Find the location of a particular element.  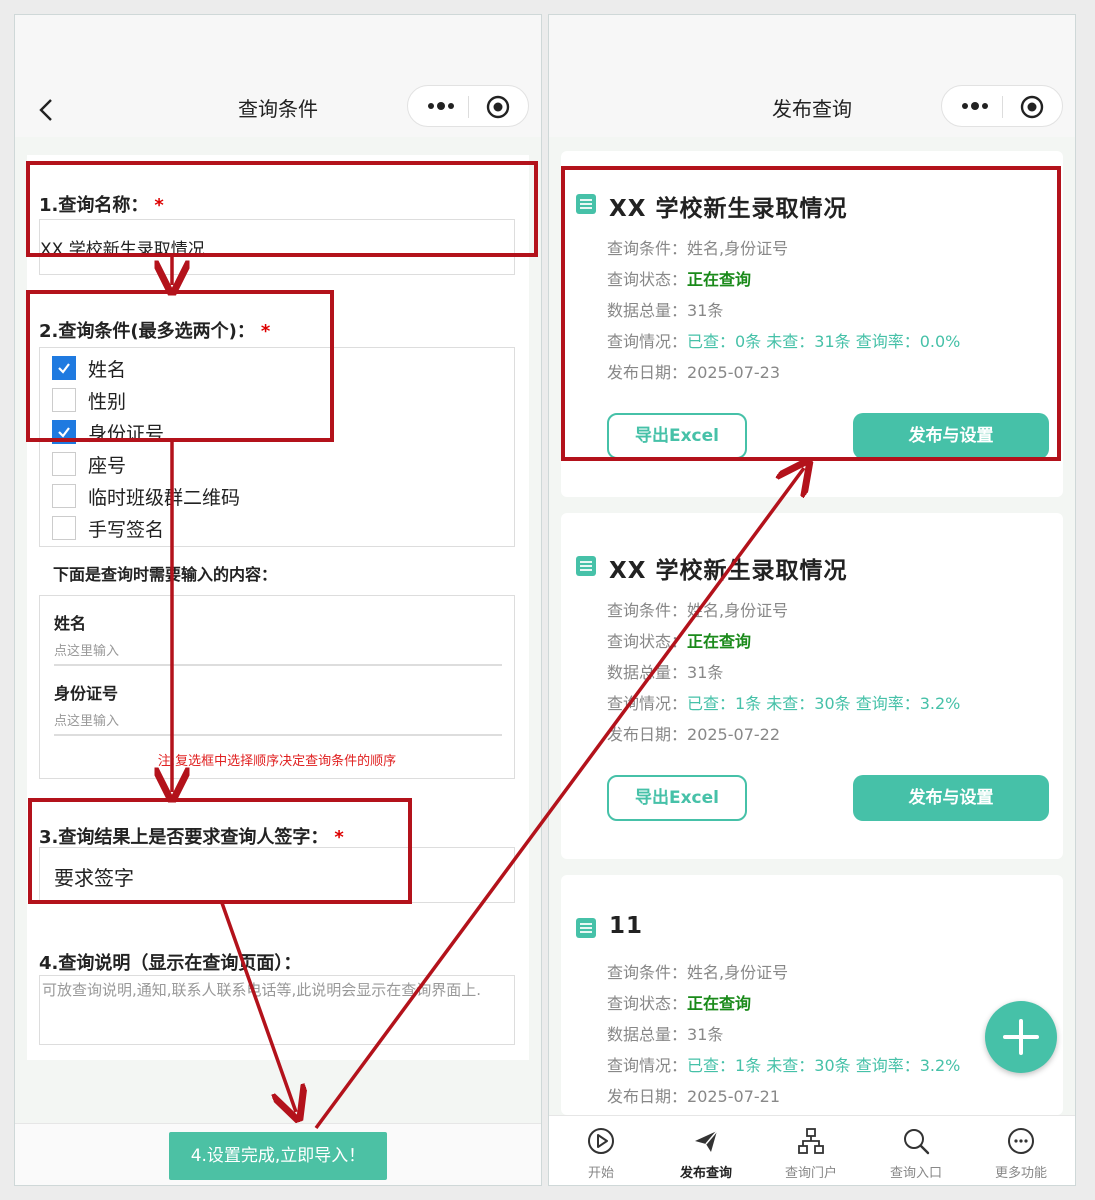

bottom-action-bar: 4.设置完成,立即导入！ is located at coordinates (278, 1154).